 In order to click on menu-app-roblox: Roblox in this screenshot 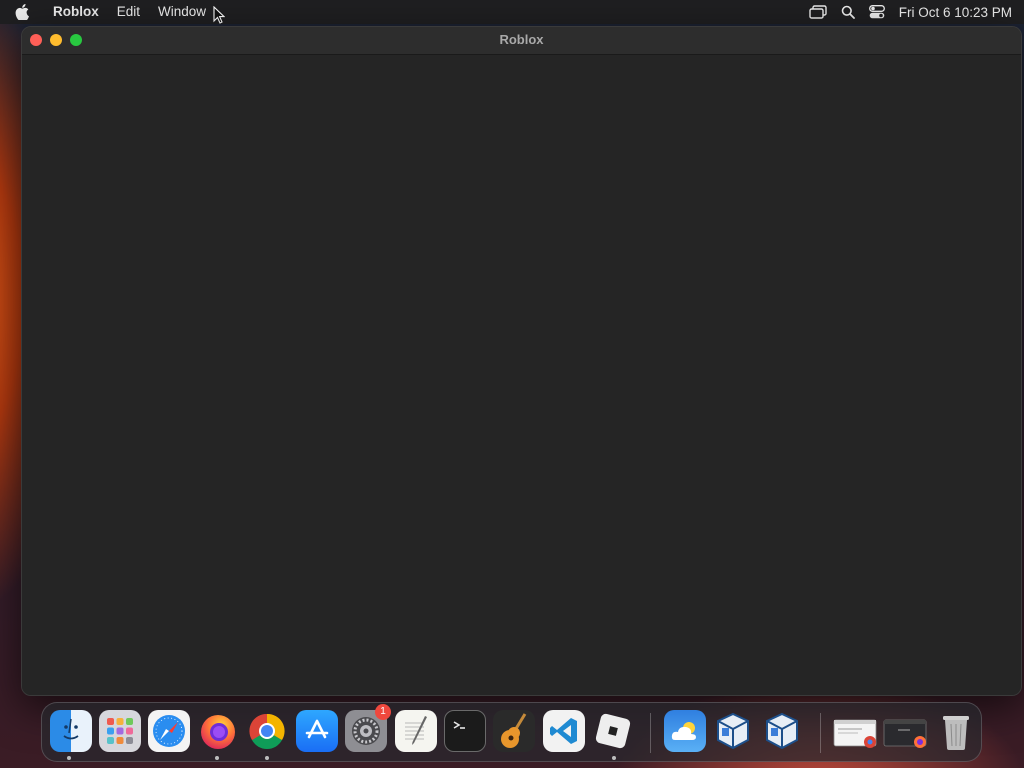, I will do `click(76, 12)`.